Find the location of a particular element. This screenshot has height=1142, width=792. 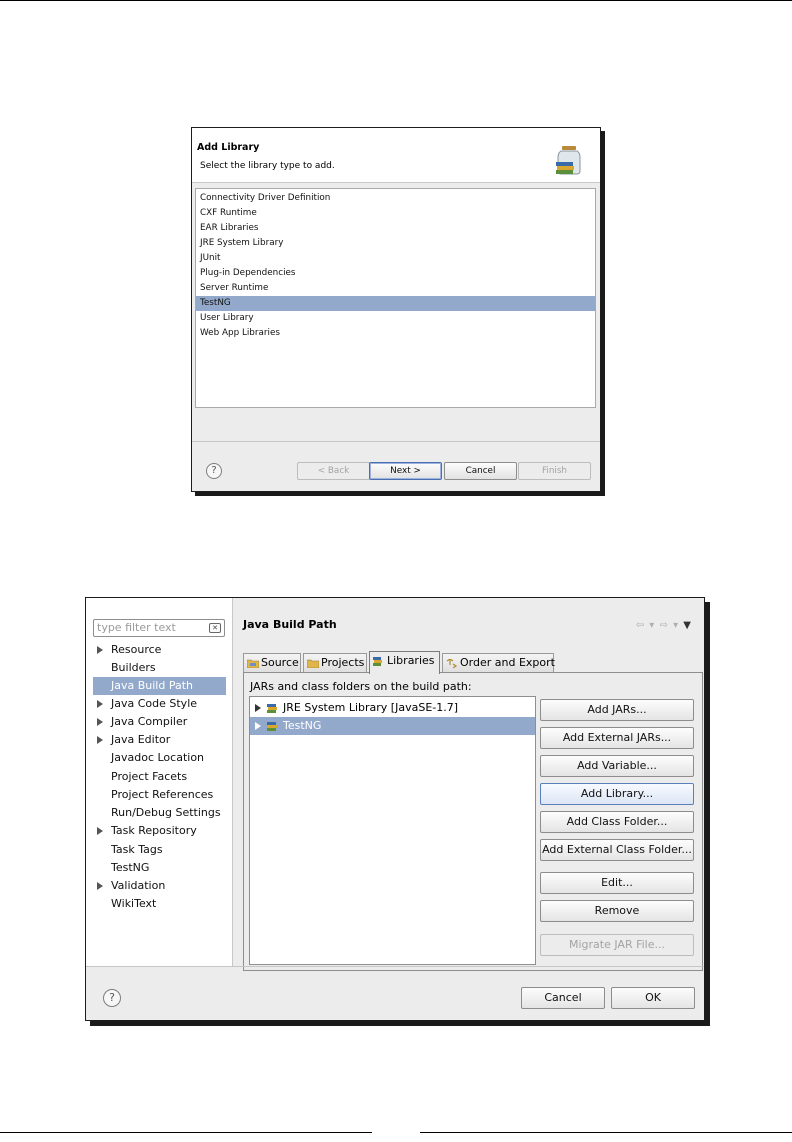

nav-item-label: TestNG is located at coordinates (130, 867).